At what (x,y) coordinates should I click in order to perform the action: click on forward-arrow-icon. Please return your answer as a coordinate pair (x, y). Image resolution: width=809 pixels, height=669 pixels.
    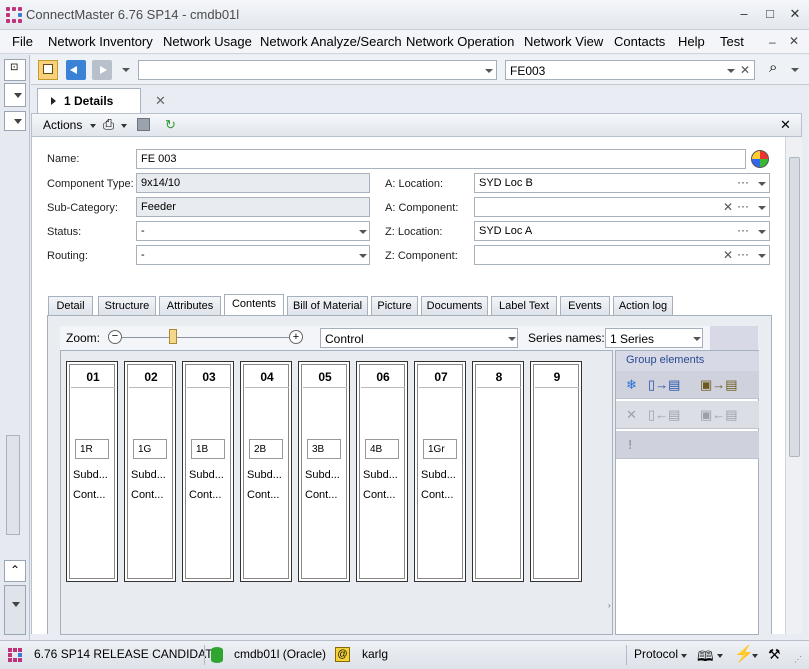
    Looking at the image, I should click on (102, 70).